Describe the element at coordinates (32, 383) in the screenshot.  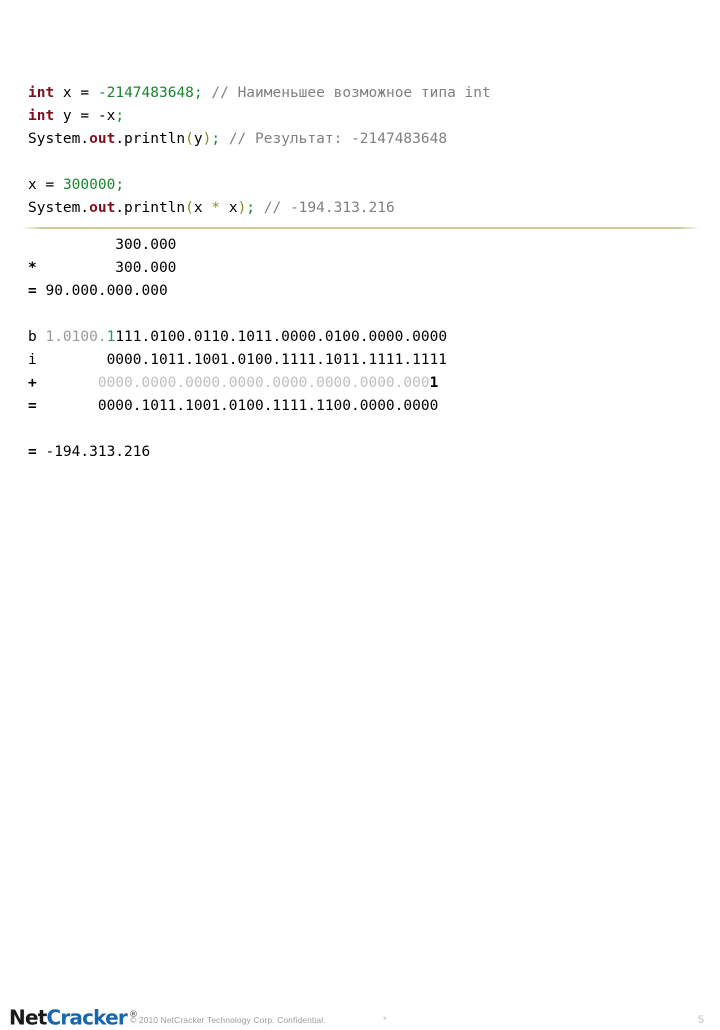
I see `text-segment: +` at that location.